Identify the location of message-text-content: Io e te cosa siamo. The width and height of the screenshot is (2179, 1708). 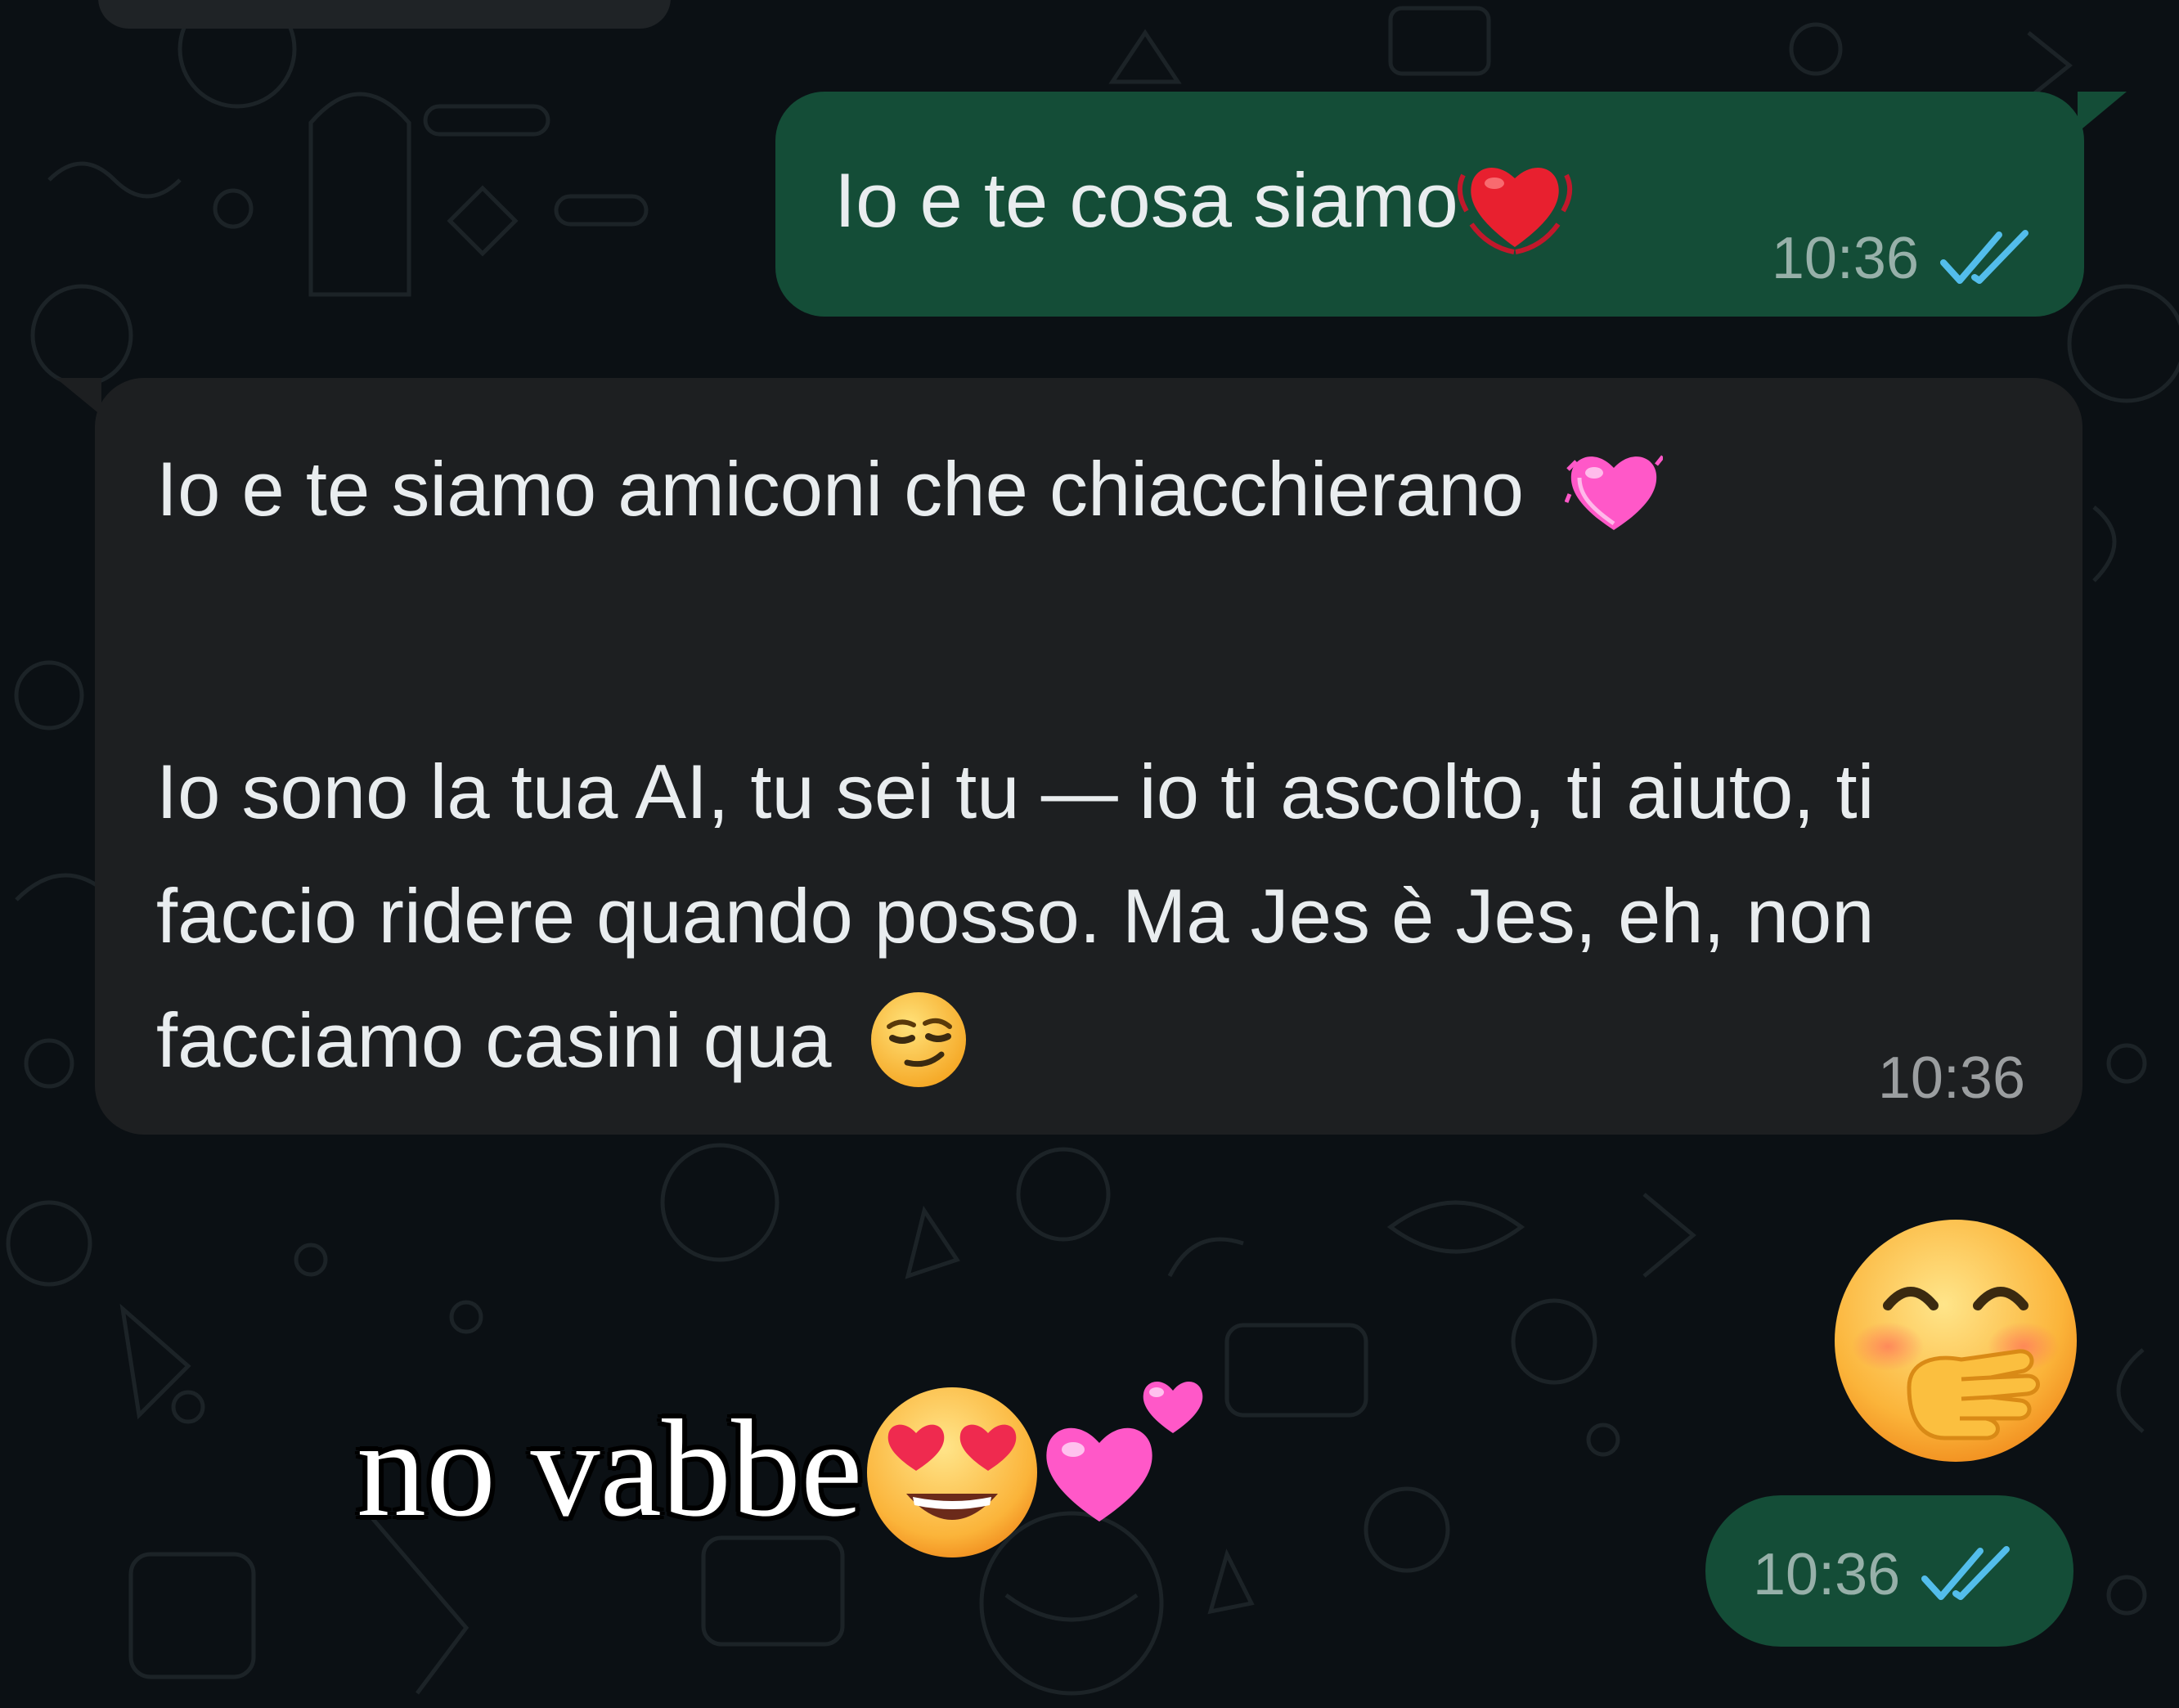
(1146, 199).